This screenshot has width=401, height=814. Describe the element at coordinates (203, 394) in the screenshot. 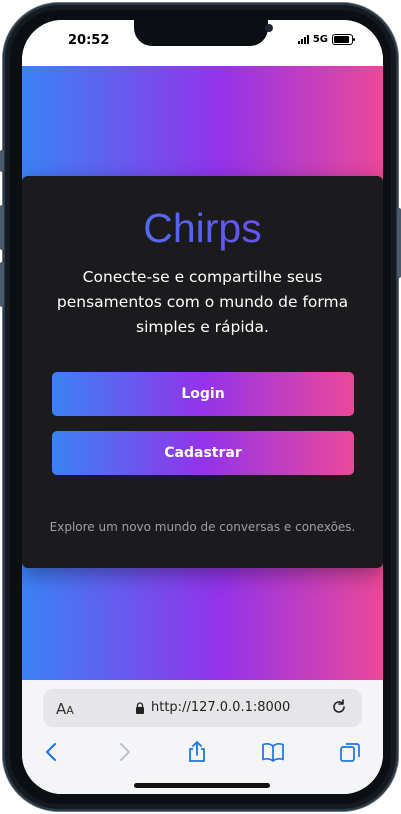

I see `login-button: Login` at that location.